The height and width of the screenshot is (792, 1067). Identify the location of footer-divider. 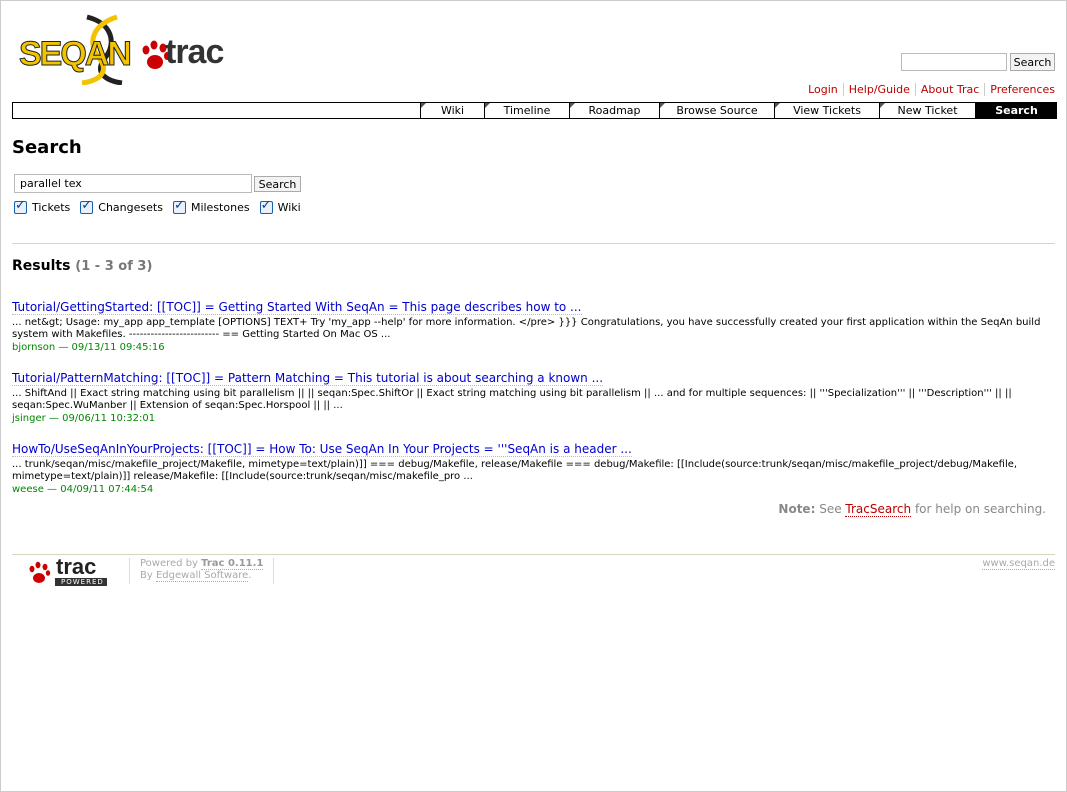
(533, 554).